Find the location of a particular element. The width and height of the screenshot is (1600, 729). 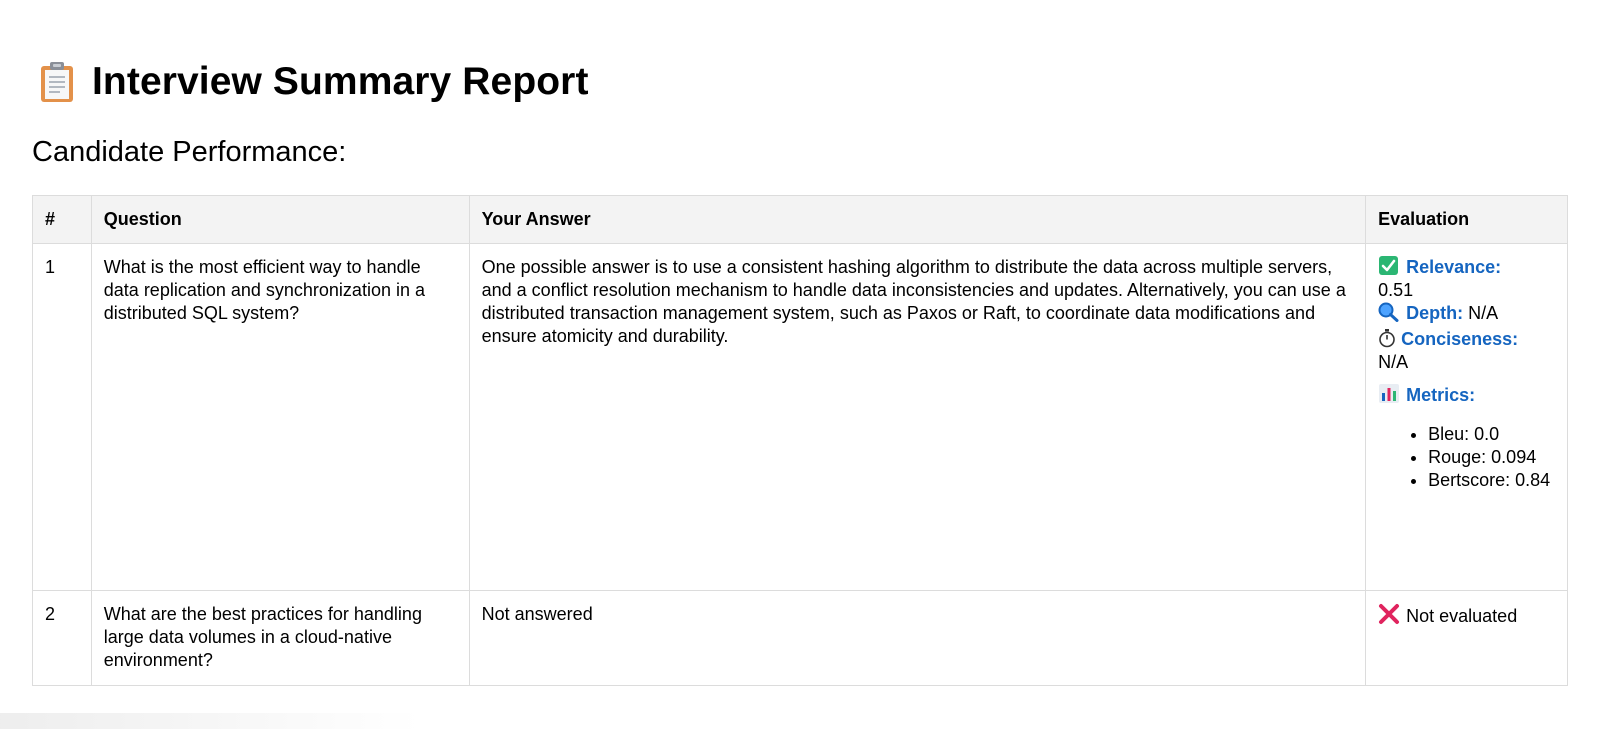

row-number: 2 is located at coordinates (62, 638).